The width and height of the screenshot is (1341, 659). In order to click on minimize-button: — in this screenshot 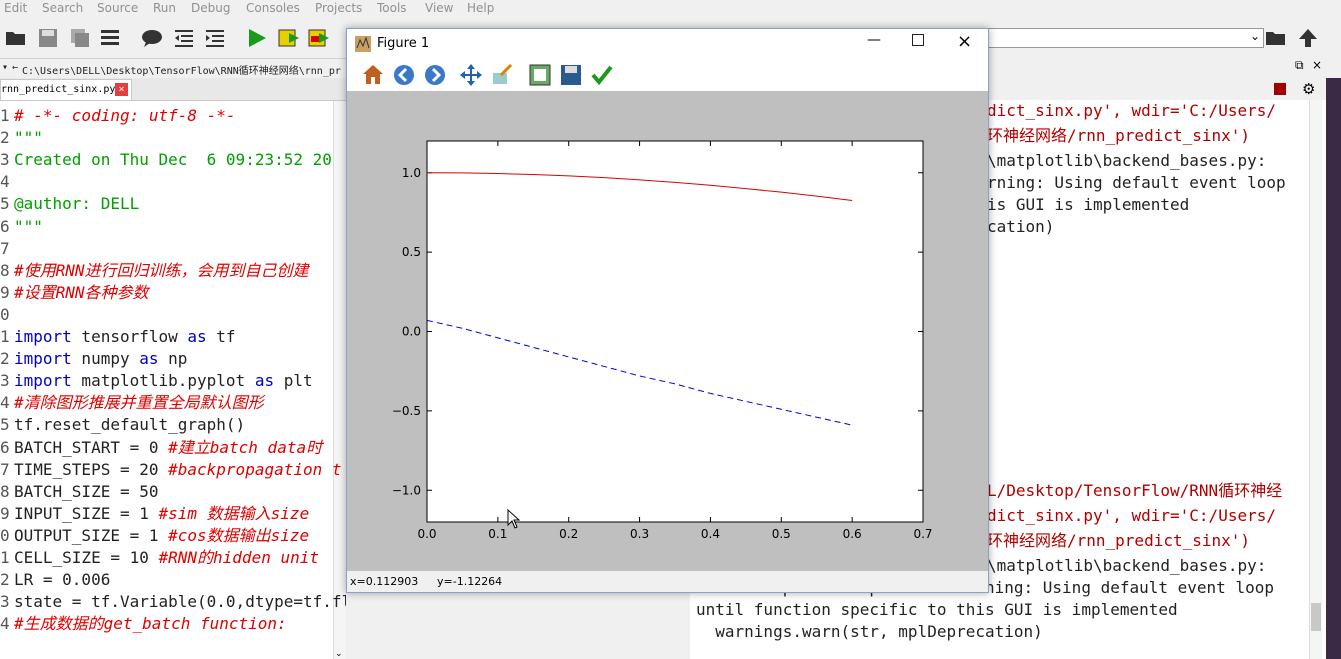, I will do `click(874, 40)`.